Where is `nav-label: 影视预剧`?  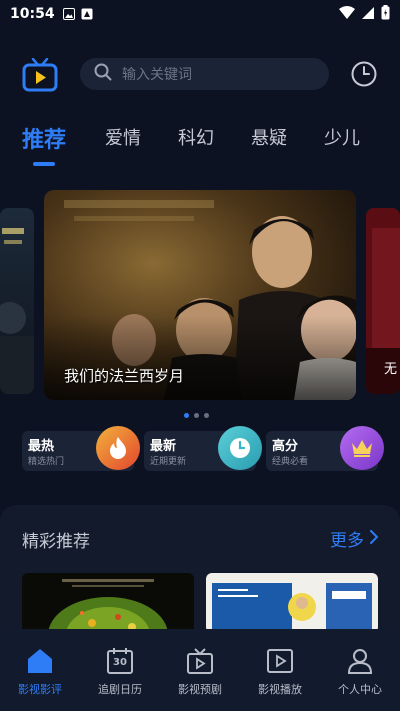
nav-label: 影视预剧 is located at coordinates (200, 689).